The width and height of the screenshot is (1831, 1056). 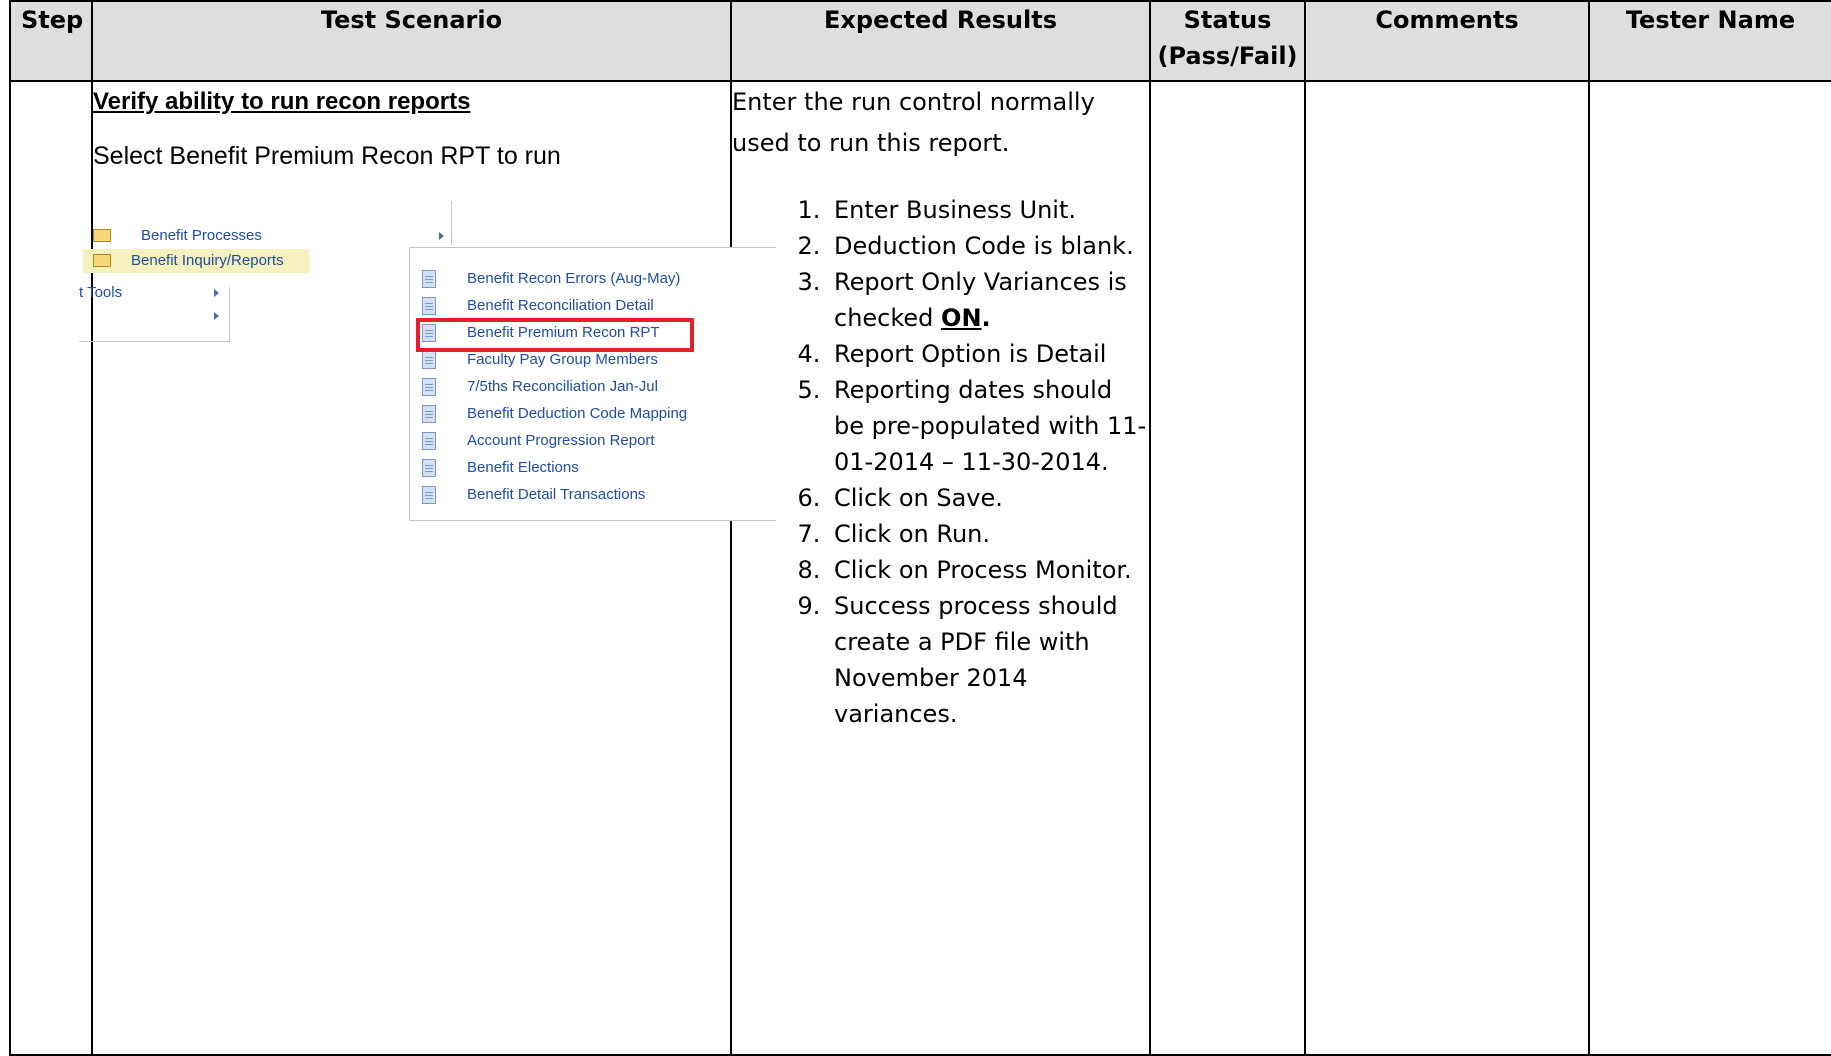 What do you see at coordinates (1227, 20) in the screenshot?
I see `header-status-label: Status` at bounding box center [1227, 20].